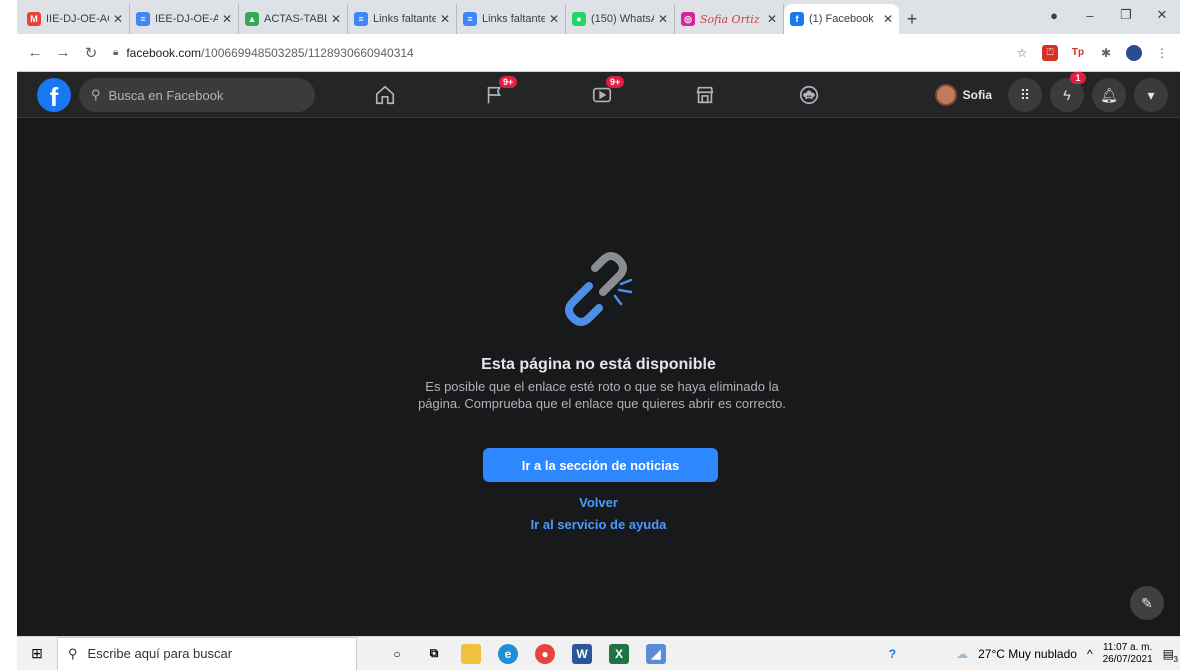 Image resolution: width=1180 pixels, height=670 pixels. I want to click on url-path: /100669948503285/1128930660940314, so click(307, 52).